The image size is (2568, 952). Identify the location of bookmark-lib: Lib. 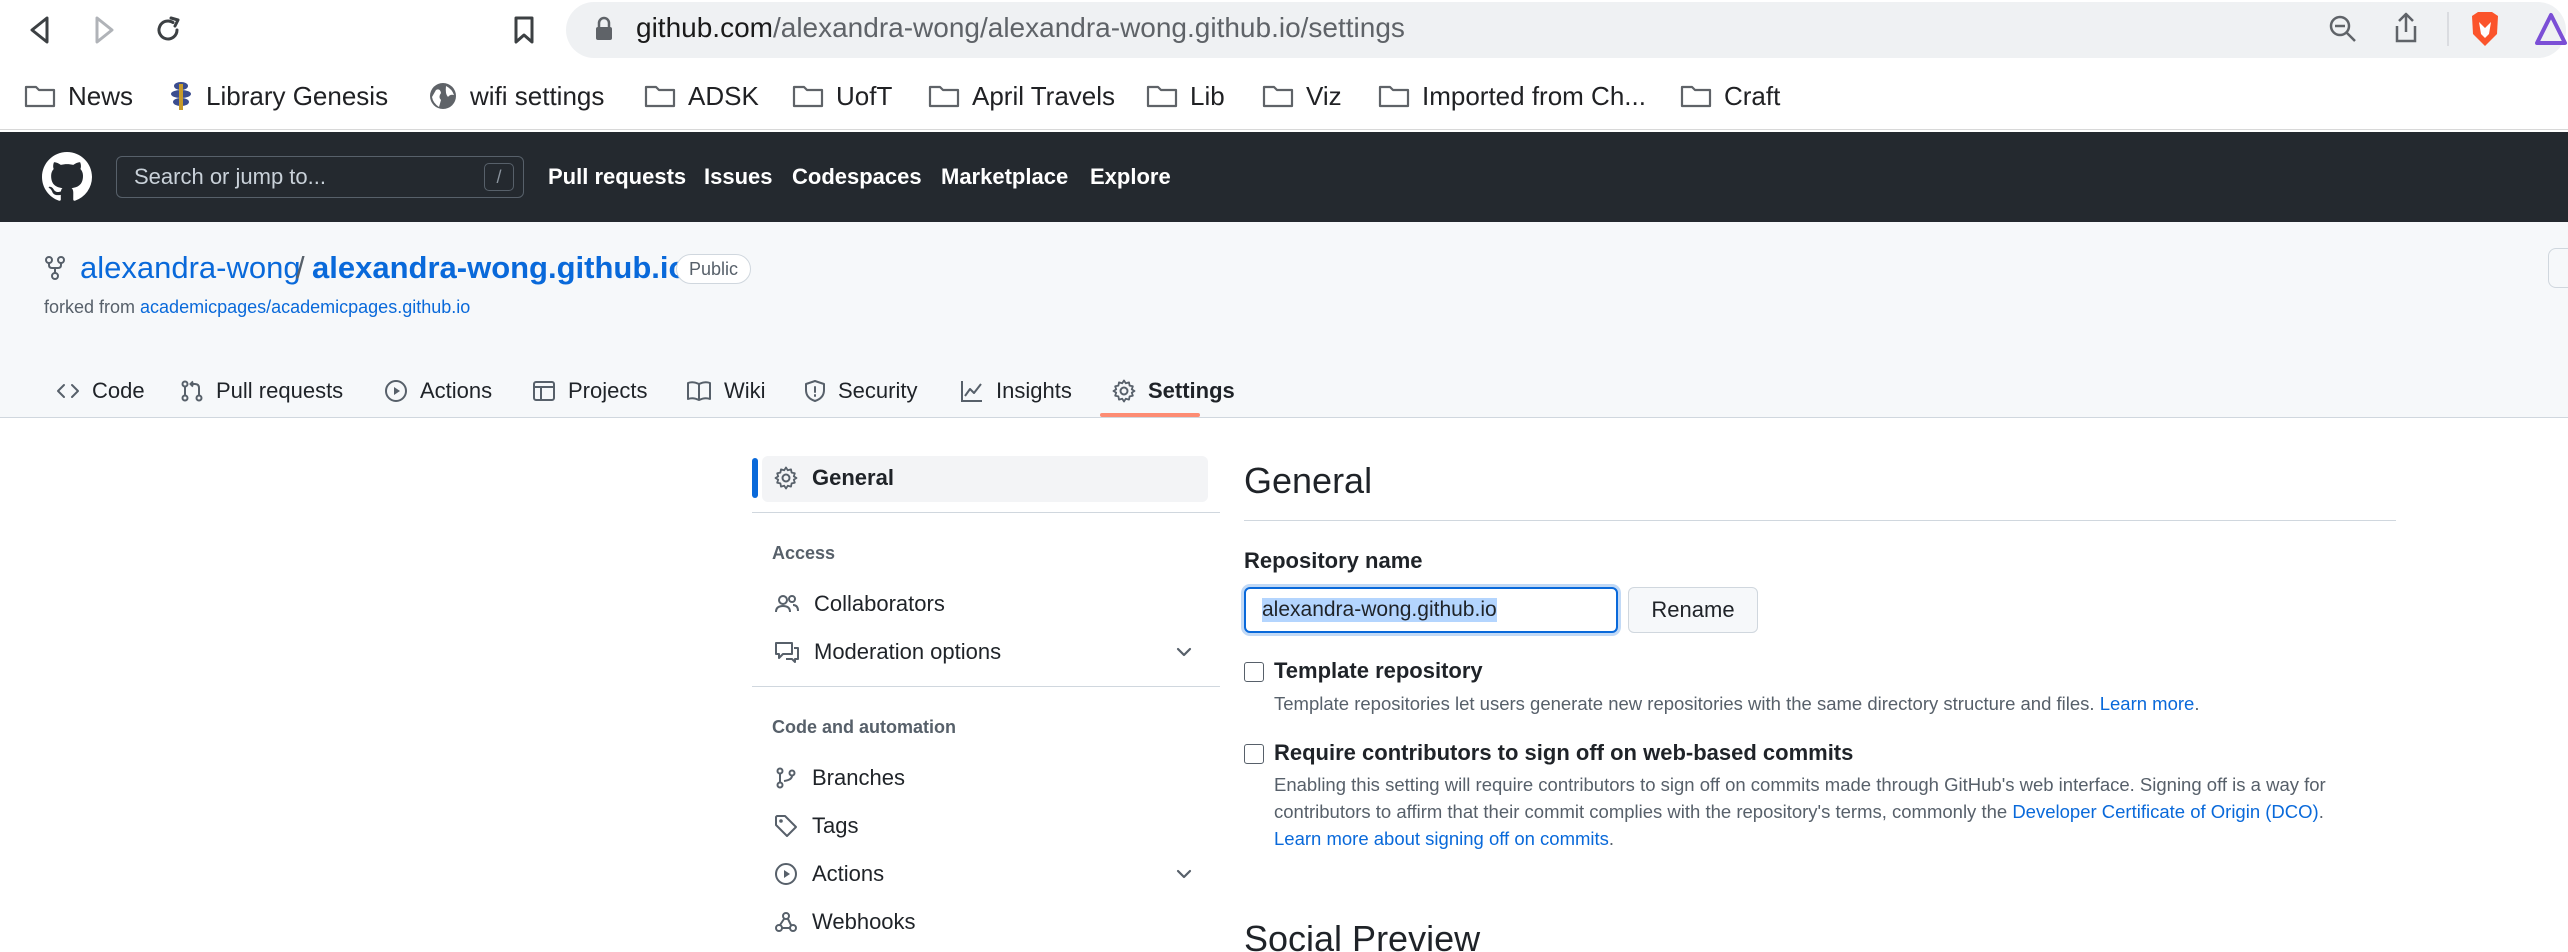
(1185, 96).